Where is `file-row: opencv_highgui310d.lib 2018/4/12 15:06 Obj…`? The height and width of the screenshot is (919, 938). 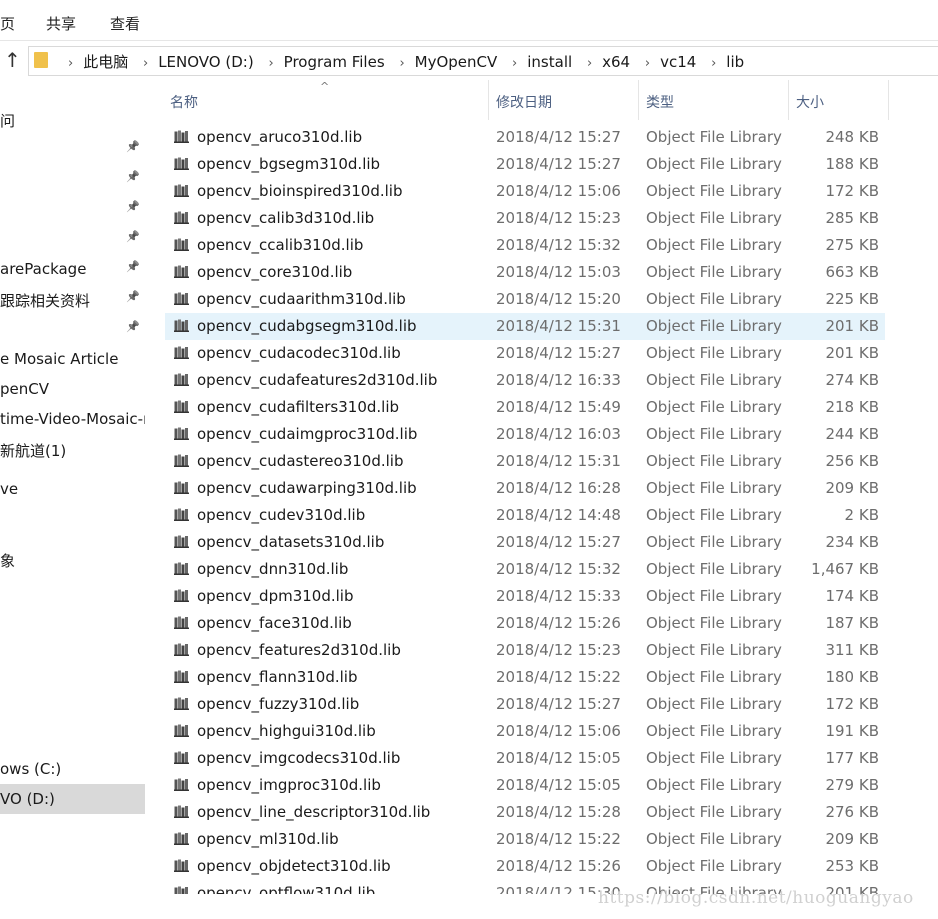
file-row: opencv_highgui310d.lib 2018/4/12 15:06 Obj… is located at coordinates (525, 731).